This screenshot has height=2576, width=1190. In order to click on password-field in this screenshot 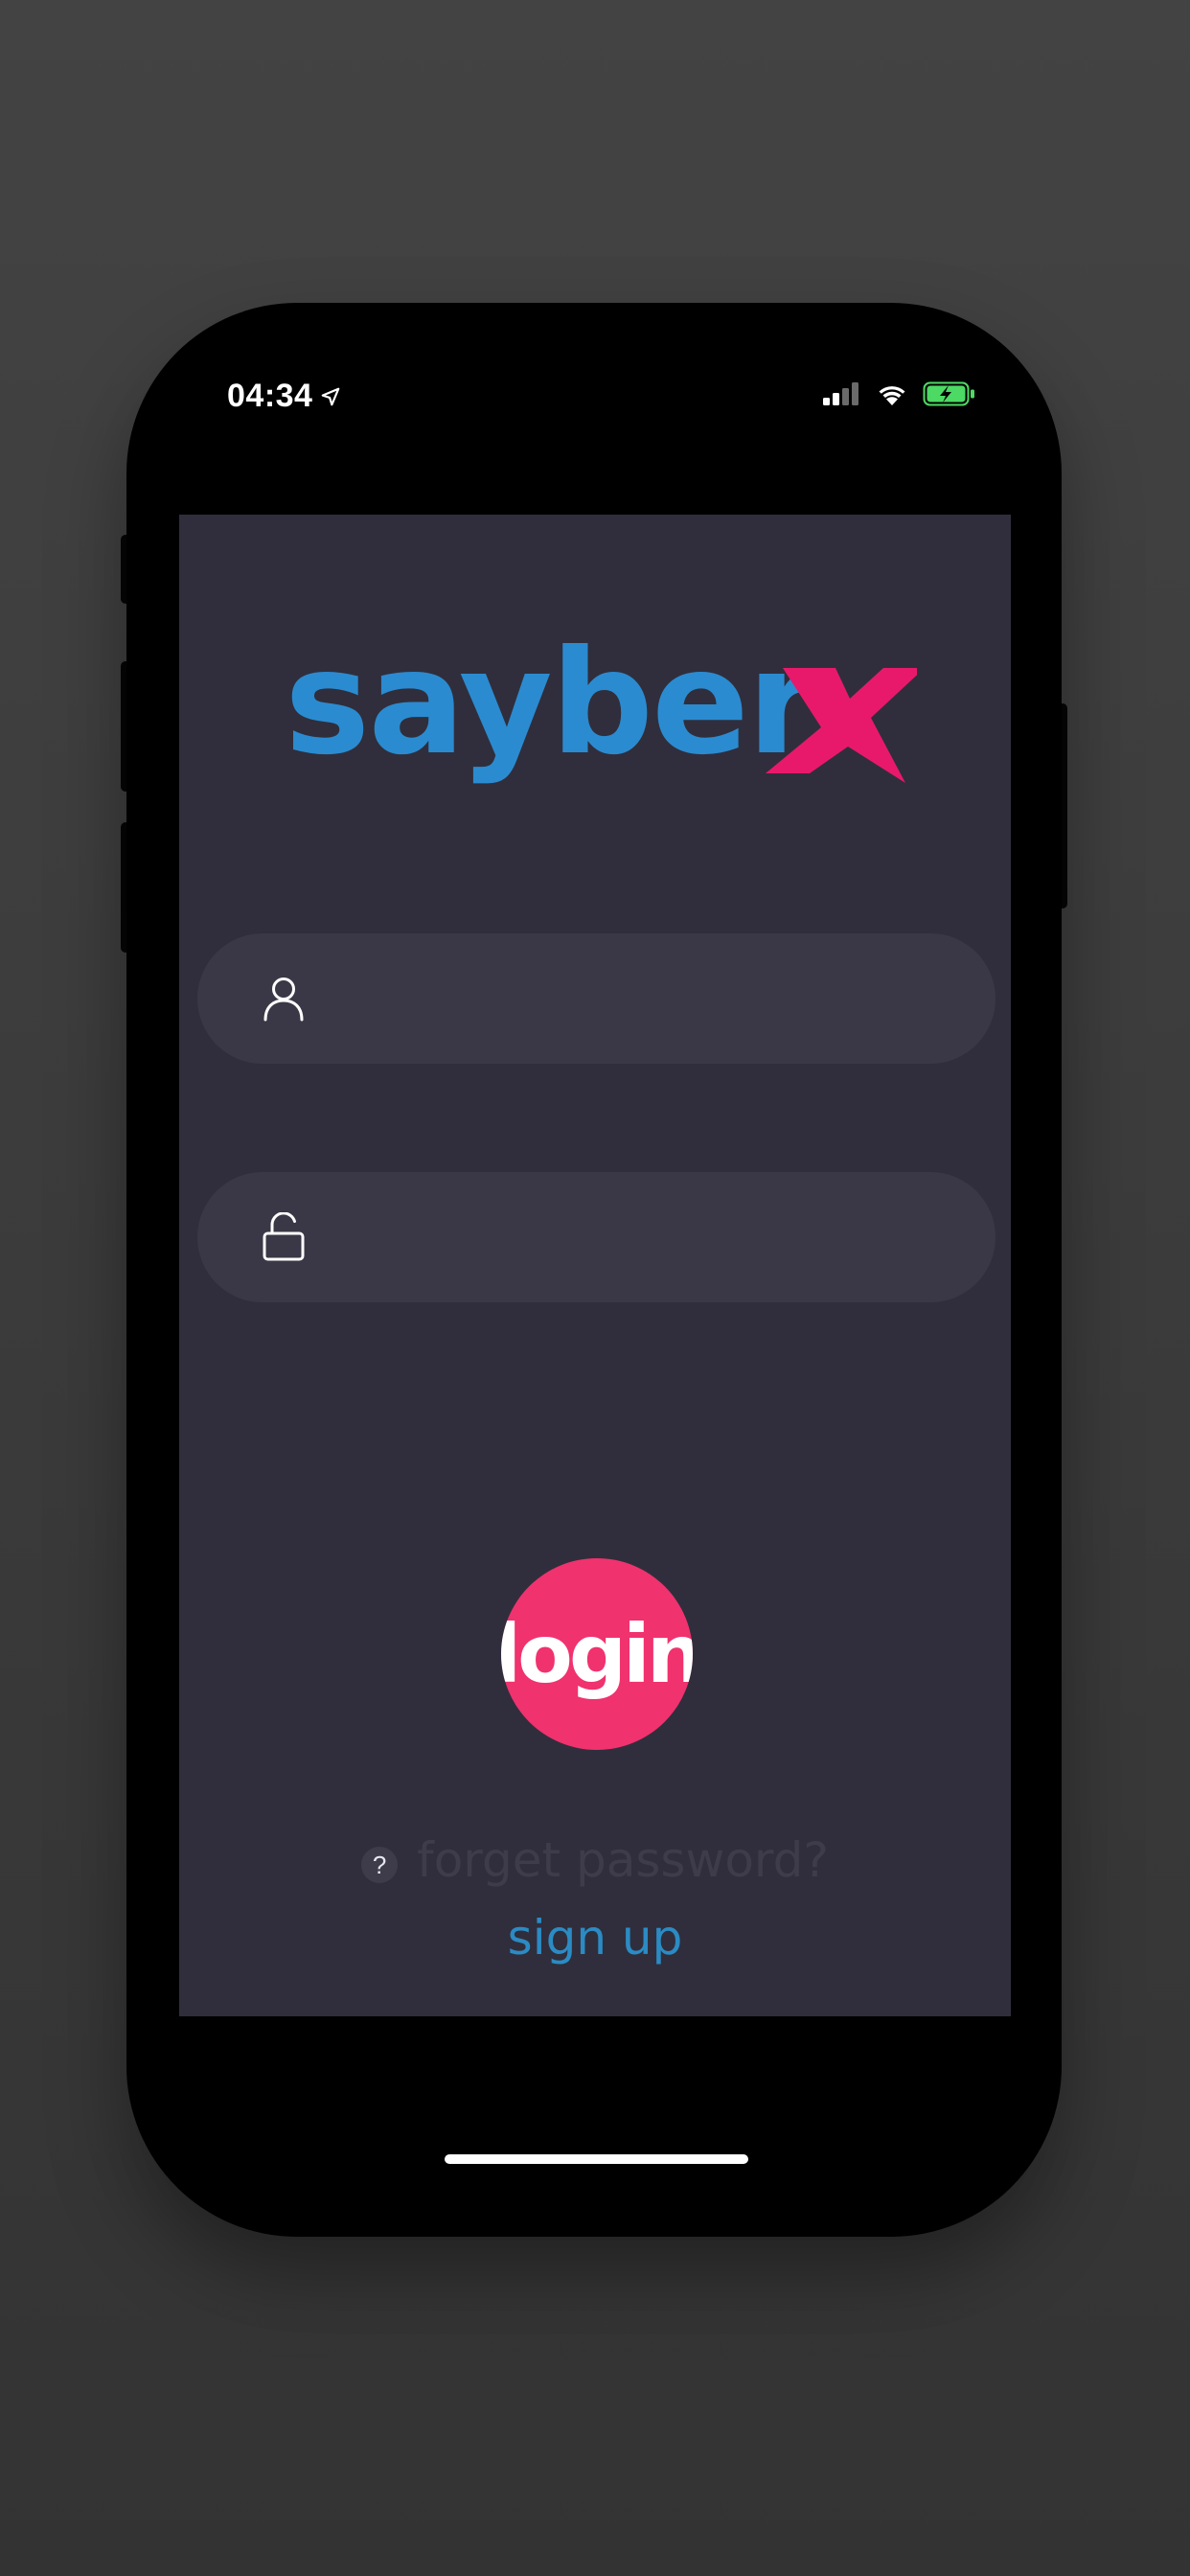, I will do `click(596, 1238)`.